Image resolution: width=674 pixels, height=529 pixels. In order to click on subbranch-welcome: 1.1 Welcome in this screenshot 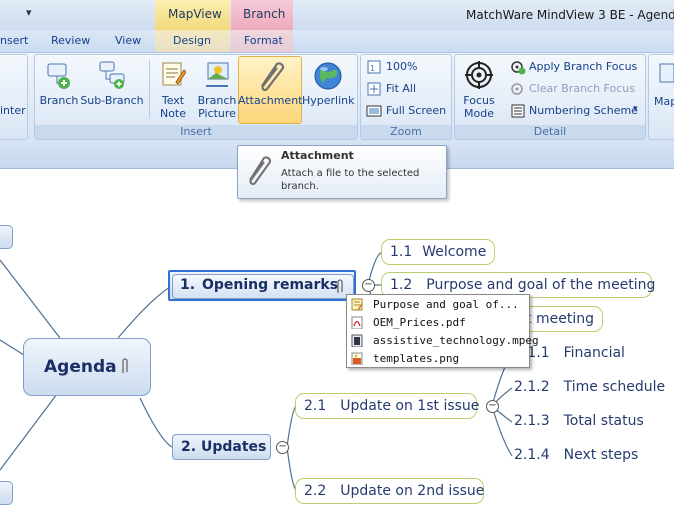, I will do `click(438, 252)`.